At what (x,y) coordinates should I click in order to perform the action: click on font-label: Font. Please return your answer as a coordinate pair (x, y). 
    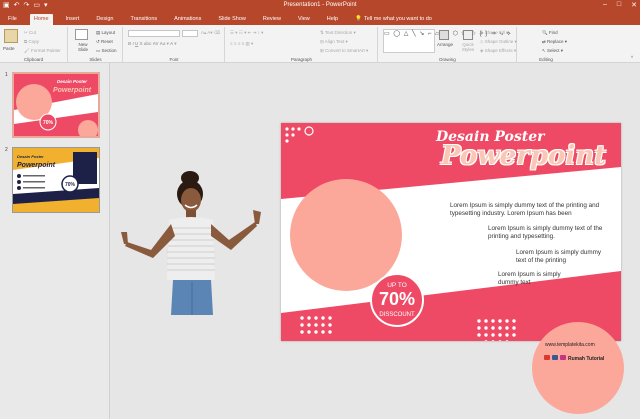
    Looking at the image, I should click on (174, 59).